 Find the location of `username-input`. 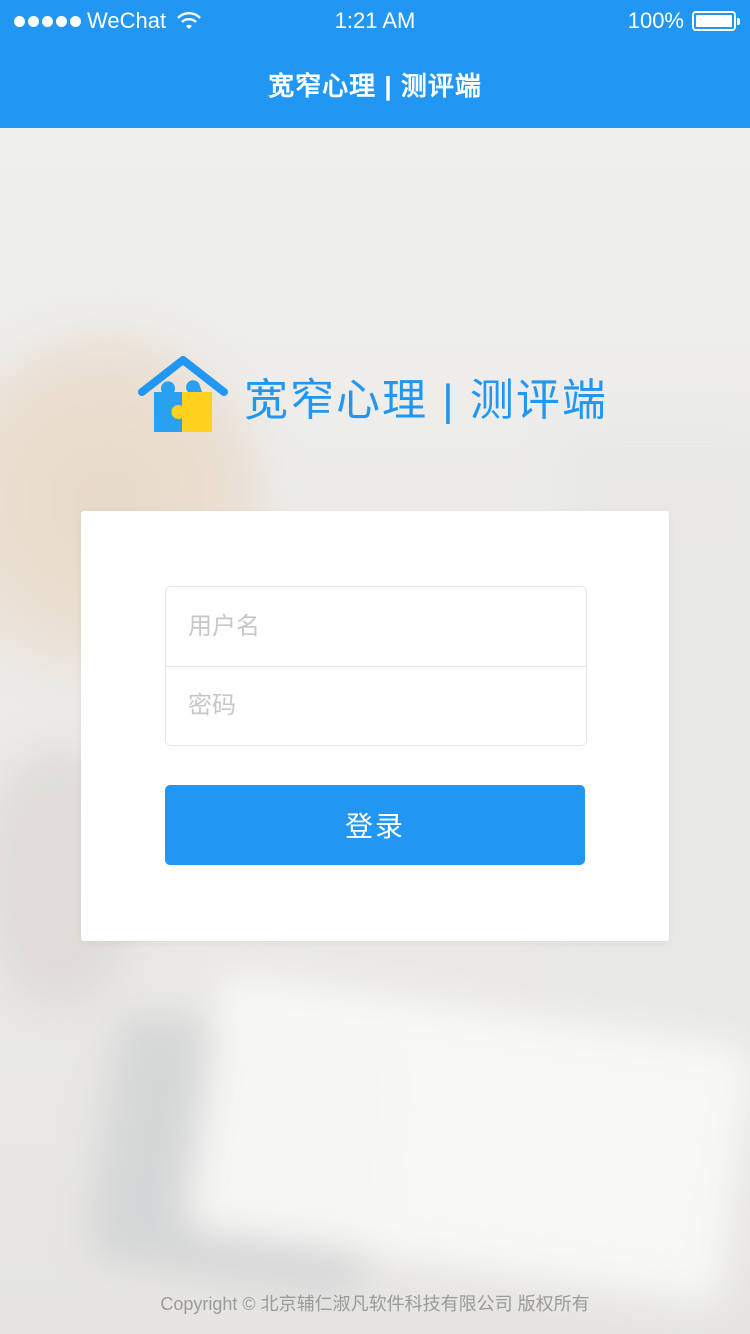

username-input is located at coordinates (376, 626).